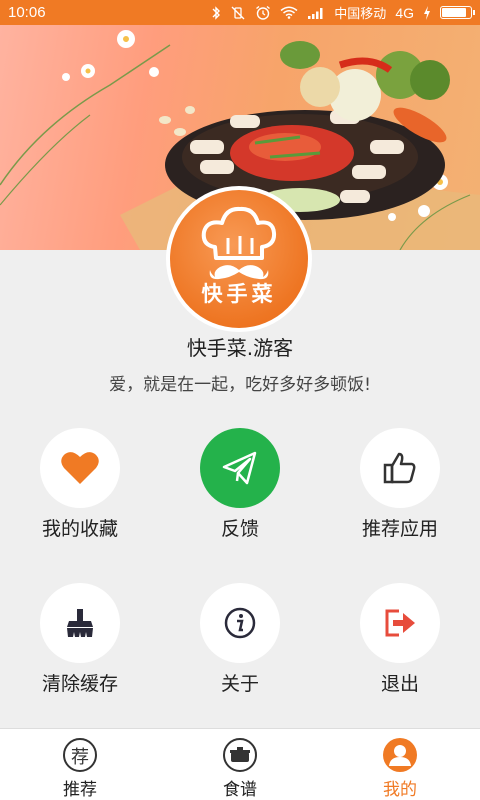  What do you see at coordinates (263, 12) in the screenshot?
I see `alarm-icon` at bounding box center [263, 12].